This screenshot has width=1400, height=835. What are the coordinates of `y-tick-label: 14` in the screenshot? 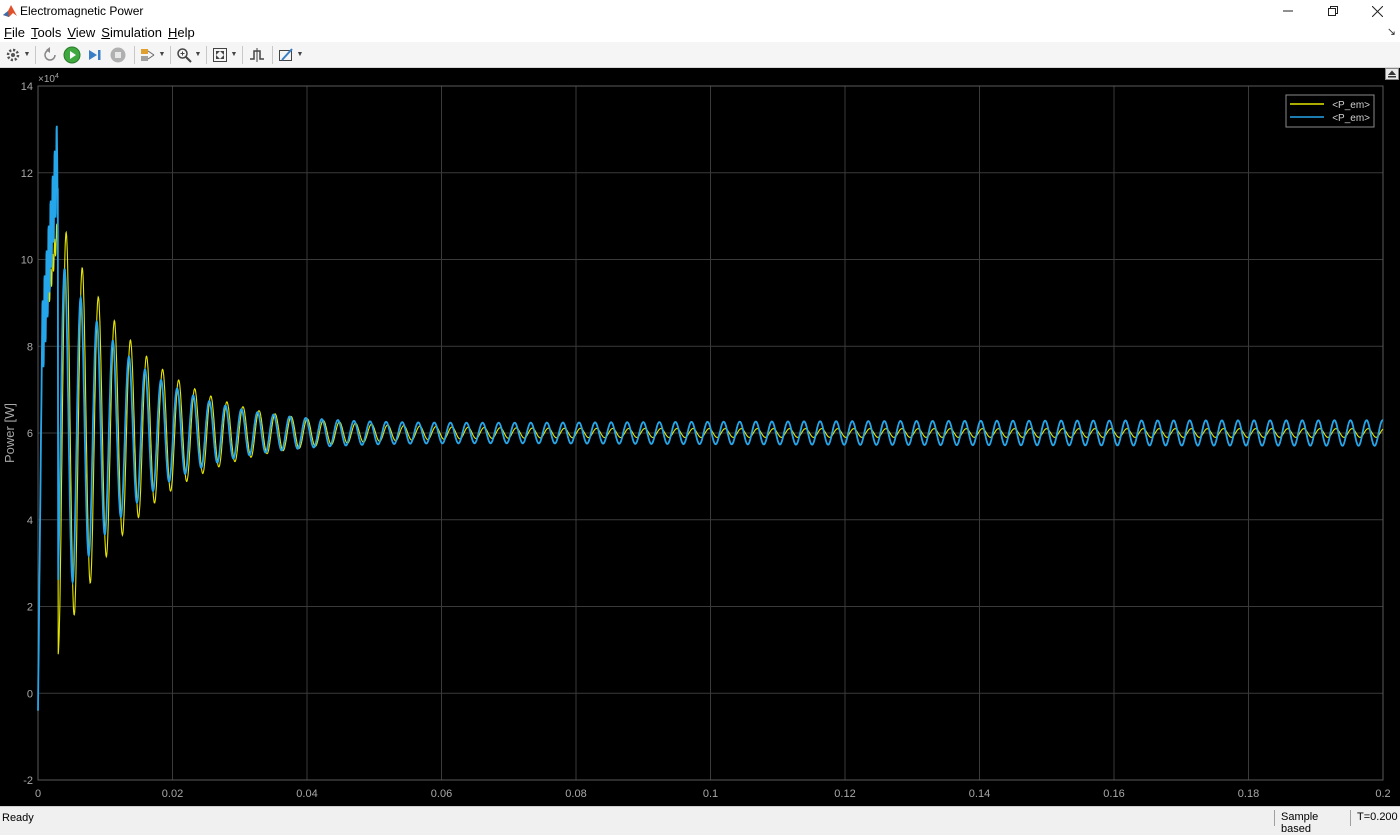 It's located at (27, 87).